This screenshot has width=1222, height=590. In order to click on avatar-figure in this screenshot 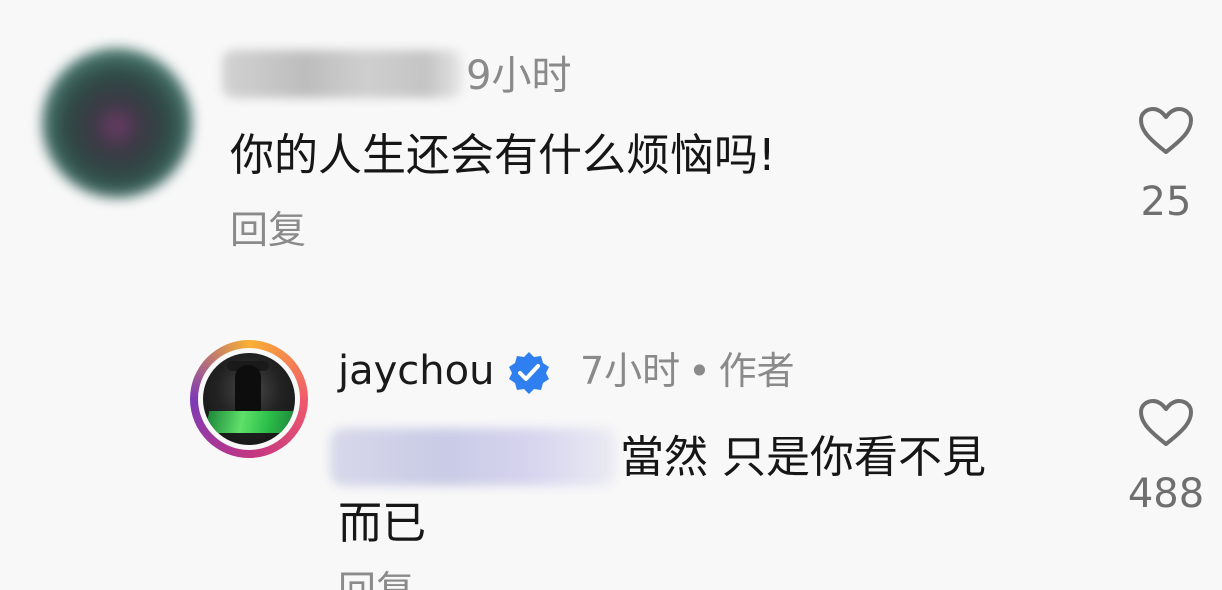, I will do `click(248, 389)`.